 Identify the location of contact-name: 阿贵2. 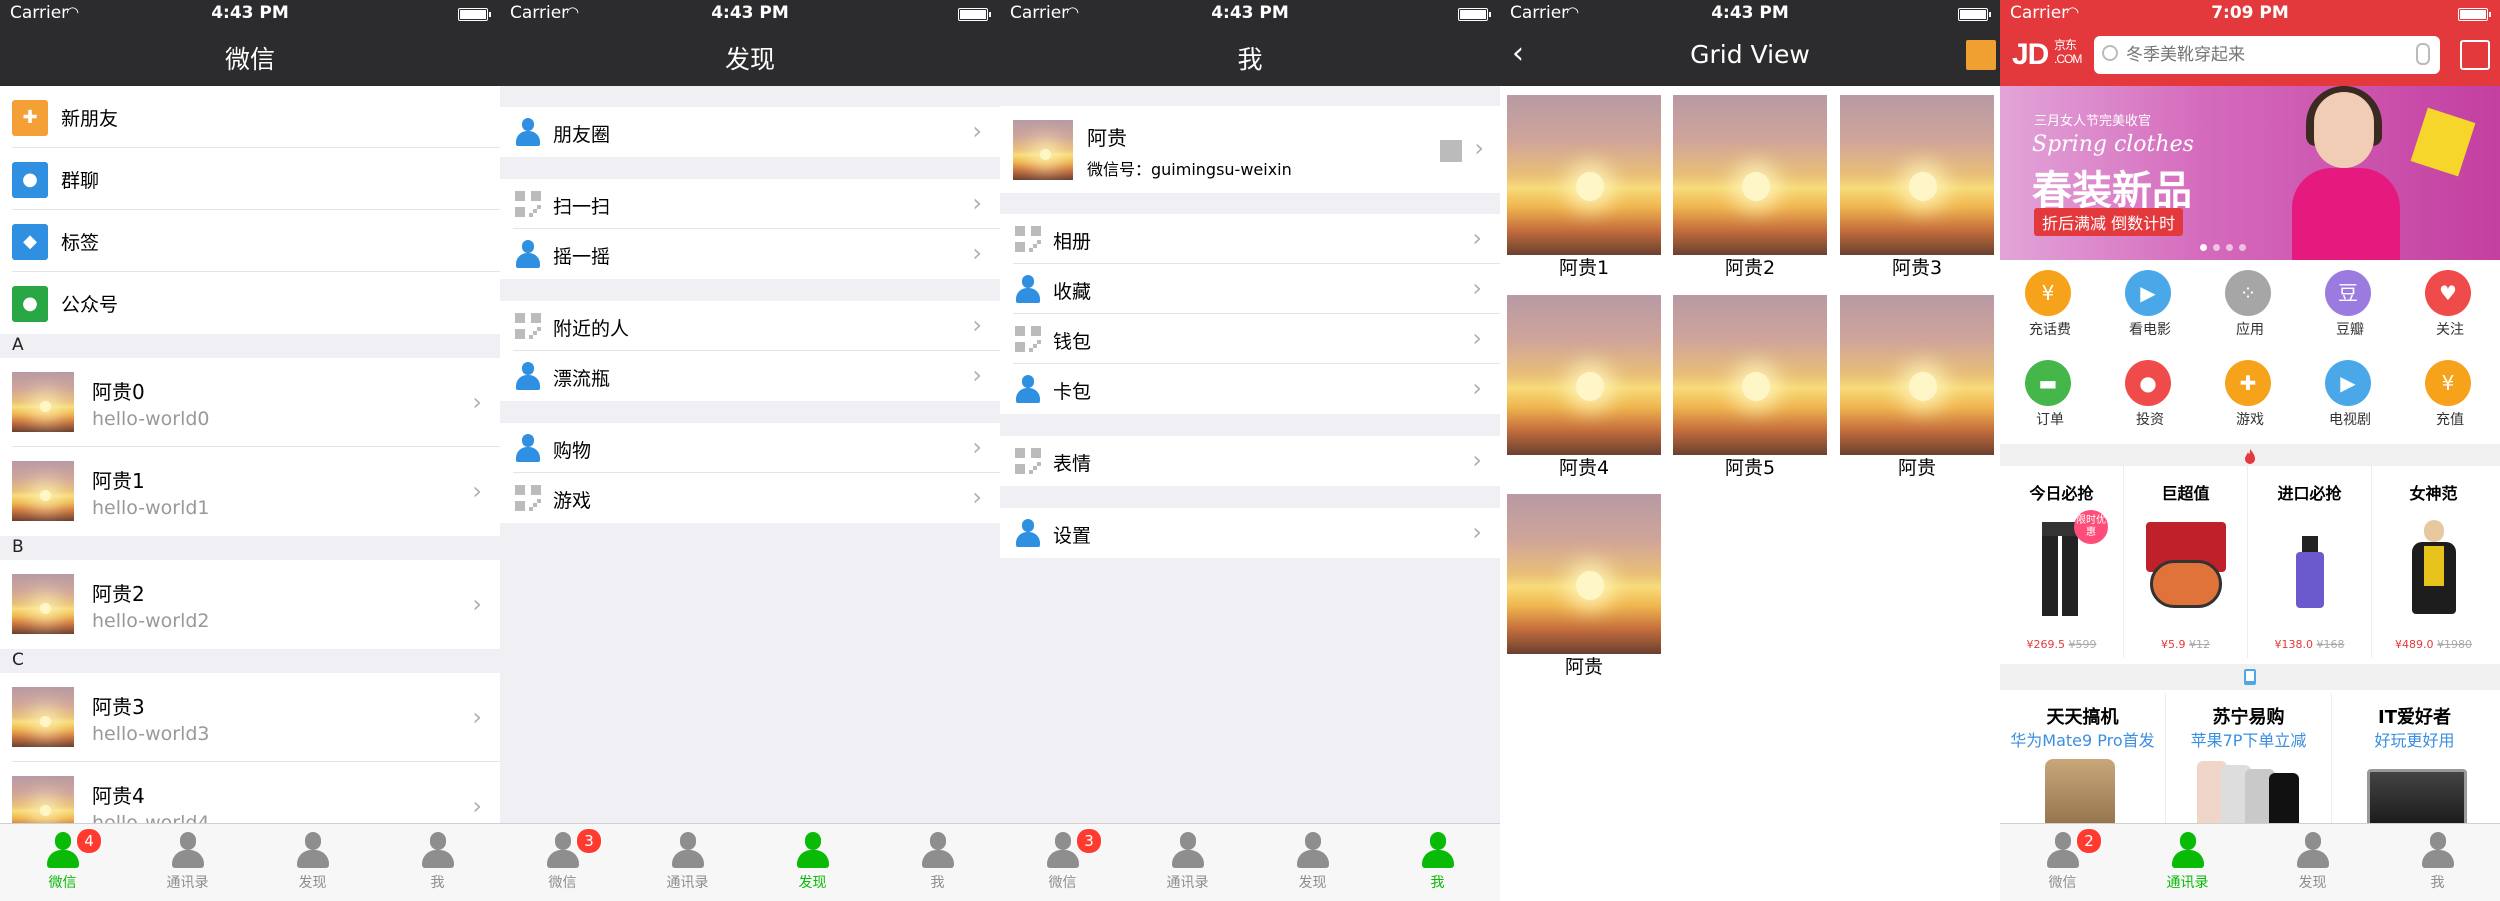
(118, 594).